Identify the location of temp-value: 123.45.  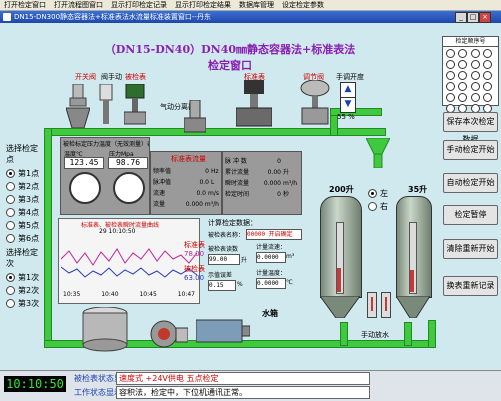
(84, 163).